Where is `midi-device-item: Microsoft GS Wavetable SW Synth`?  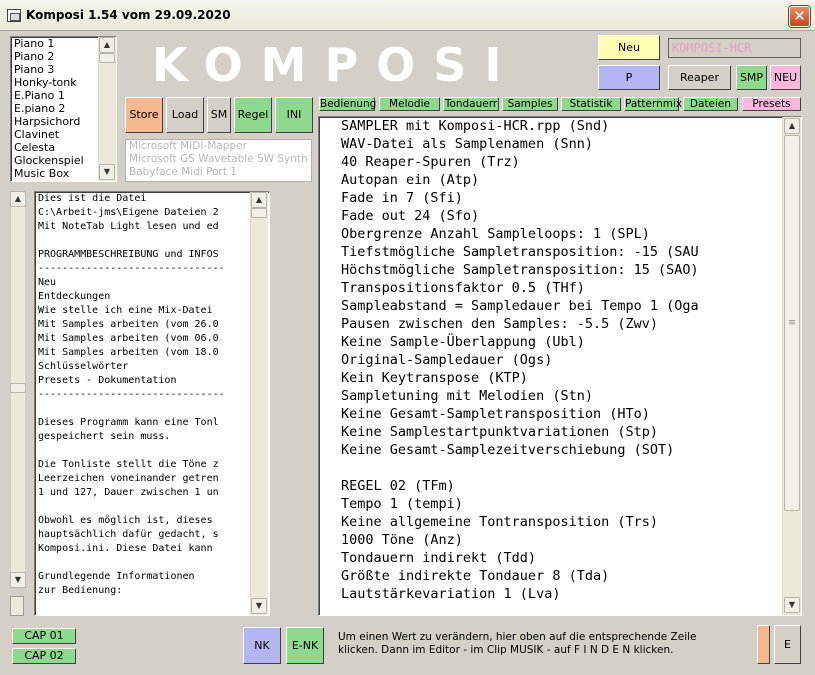 midi-device-item: Microsoft GS Wavetable SW Synth is located at coordinates (218, 159).